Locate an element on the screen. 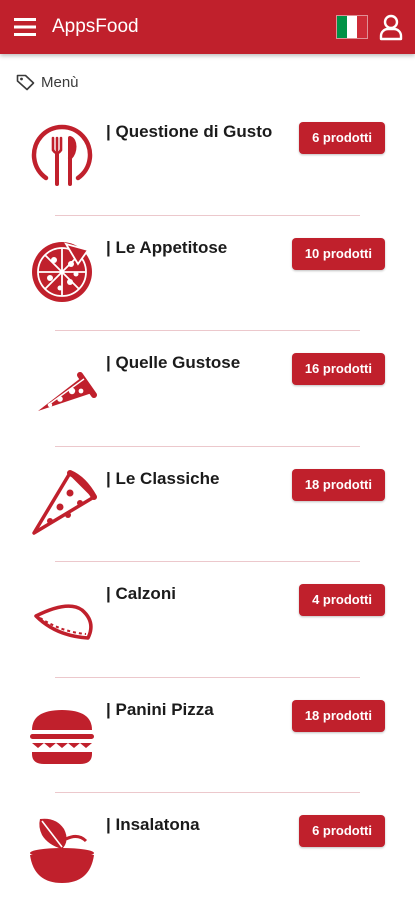 This screenshot has width=415, height=909. italy-flag-icon is located at coordinates (352, 27).